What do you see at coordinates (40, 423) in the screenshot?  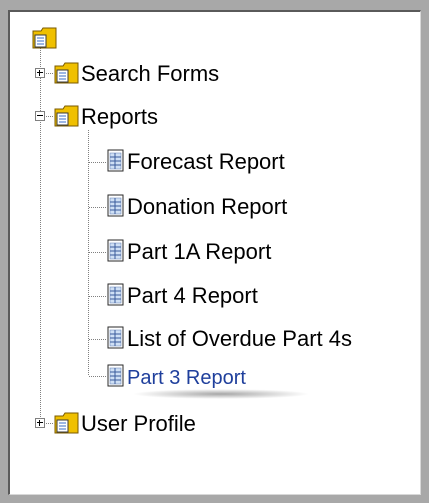 I see `expand-toggle-user-profile` at bounding box center [40, 423].